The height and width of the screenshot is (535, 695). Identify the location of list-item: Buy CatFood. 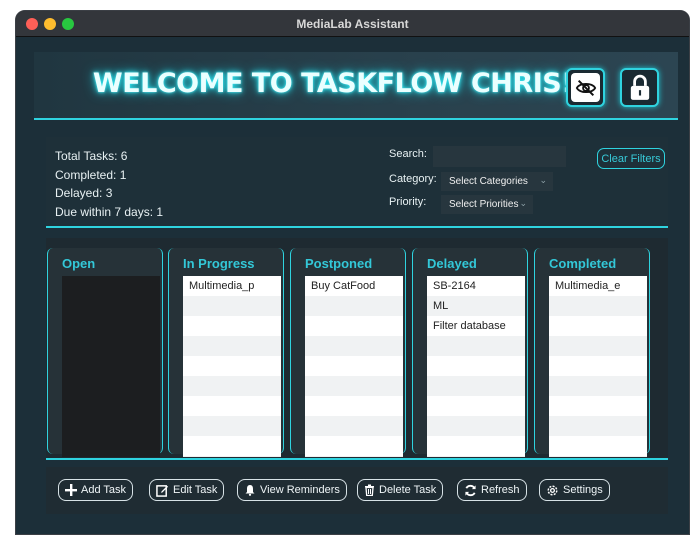
(354, 286).